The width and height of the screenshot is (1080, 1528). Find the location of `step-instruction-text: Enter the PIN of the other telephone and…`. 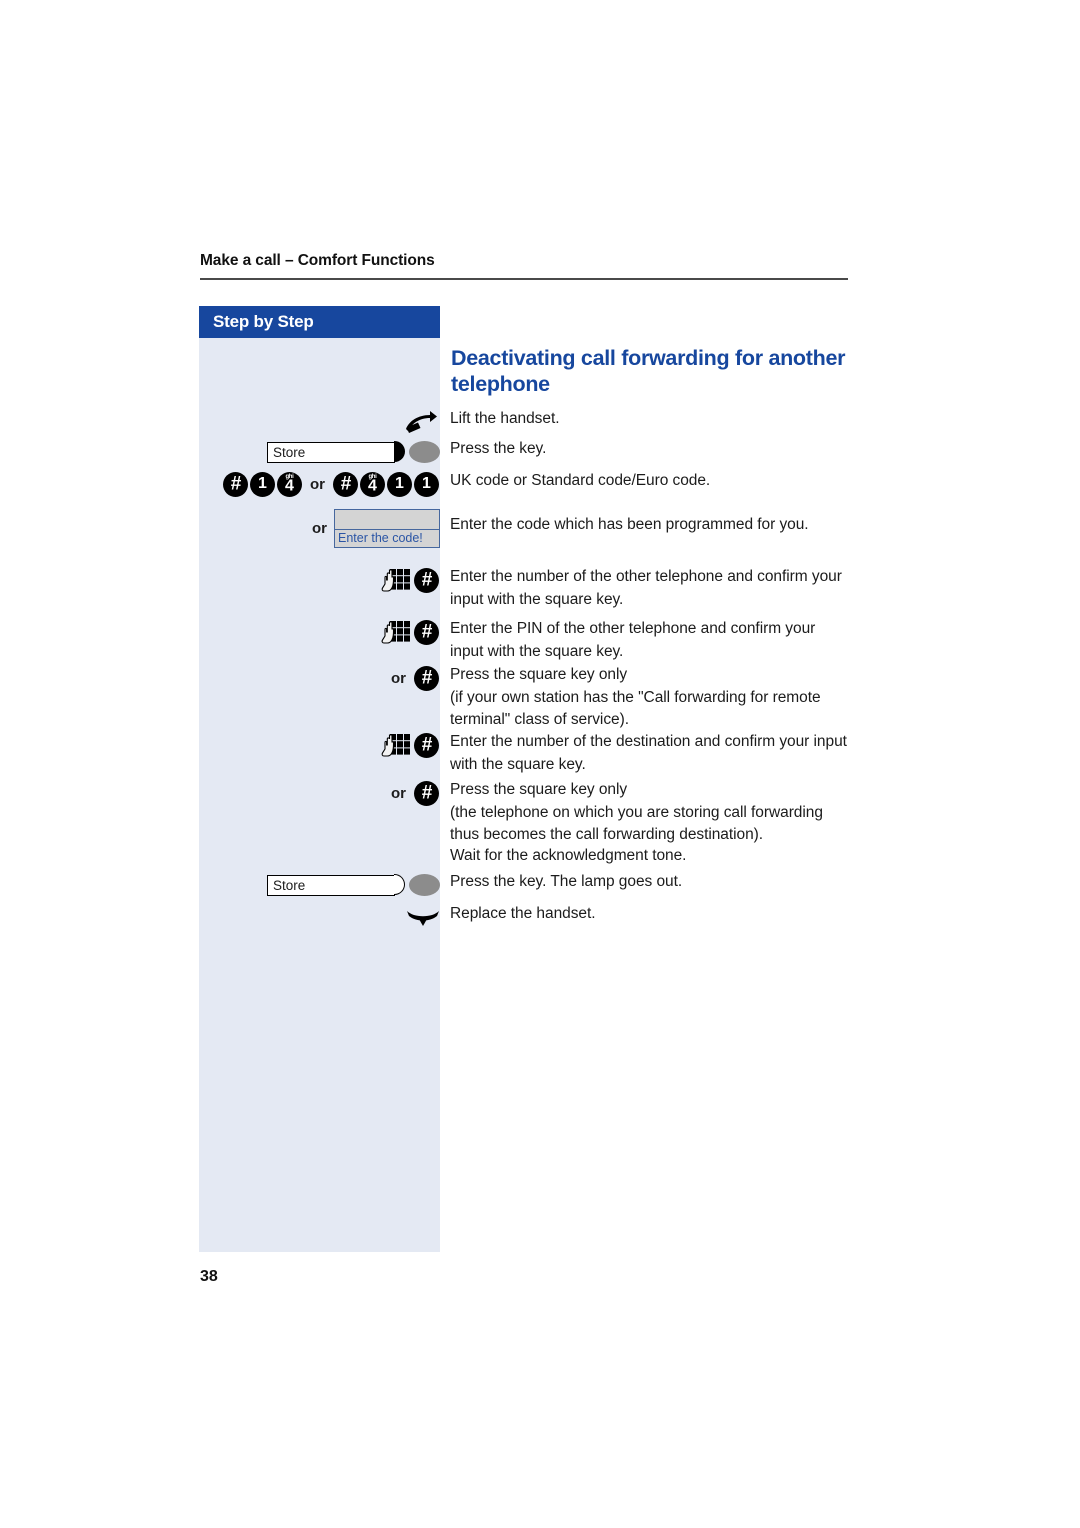

step-instruction-text: Enter the PIN of the other telephone and… is located at coordinates (633, 640).